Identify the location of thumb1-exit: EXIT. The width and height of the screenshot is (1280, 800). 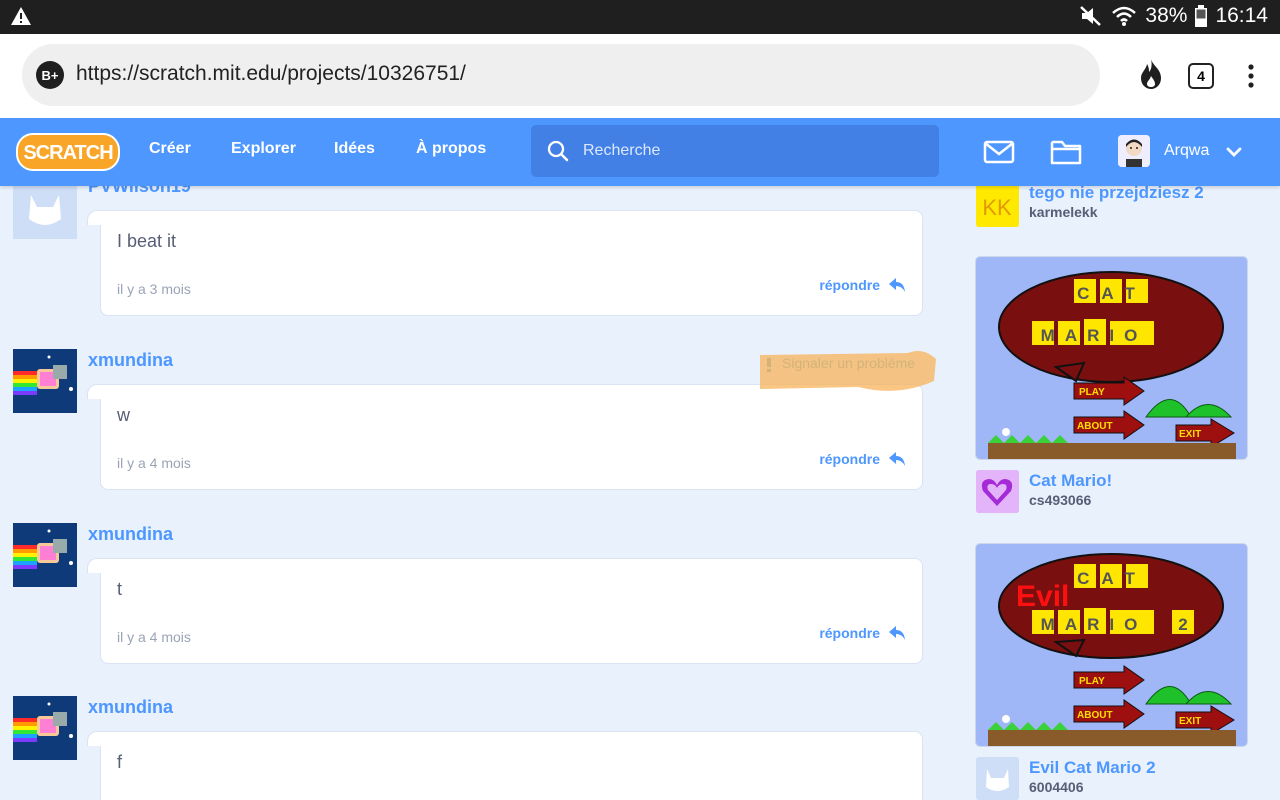
(1190, 434).